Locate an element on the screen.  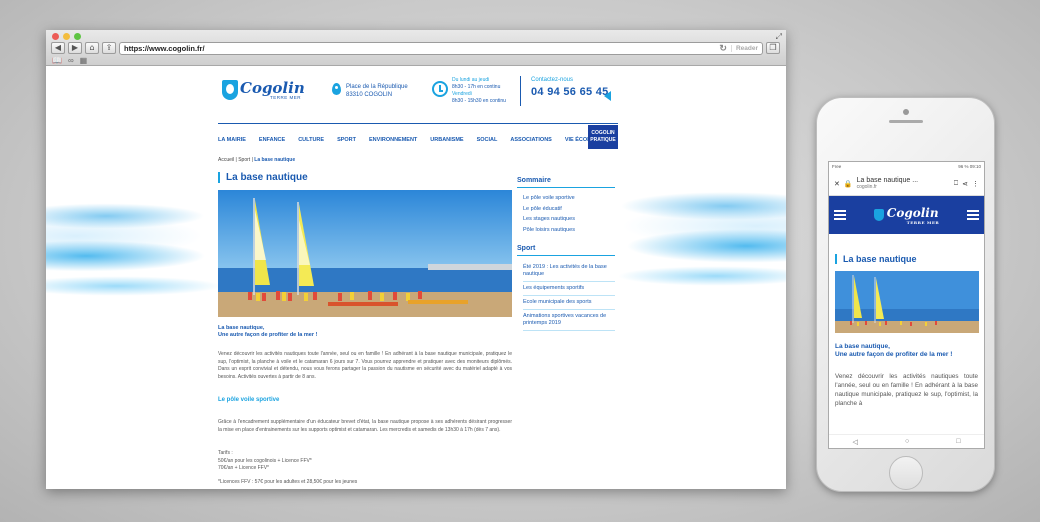
section-heading-voile-sportive: Le pôle voile sportive is located at coordinates (249, 400).